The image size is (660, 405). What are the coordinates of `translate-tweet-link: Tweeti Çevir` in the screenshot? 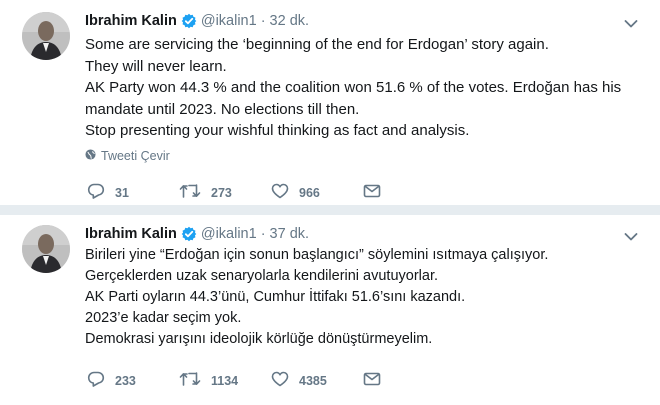 It's located at (127, 156).